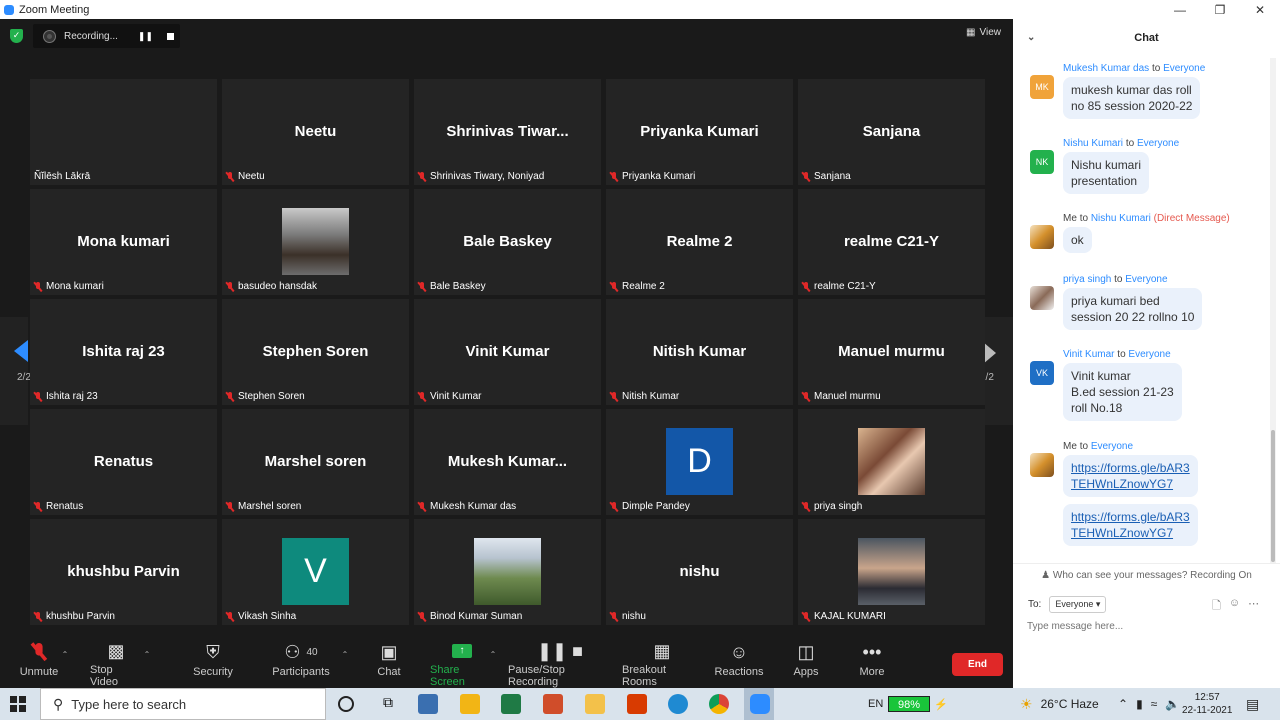 The image size is (1280, 720). What do you see at coordinates (213, 663) in the screenshot?
I see `security-button: ⛨ Security` at bounding box center [213, 663].